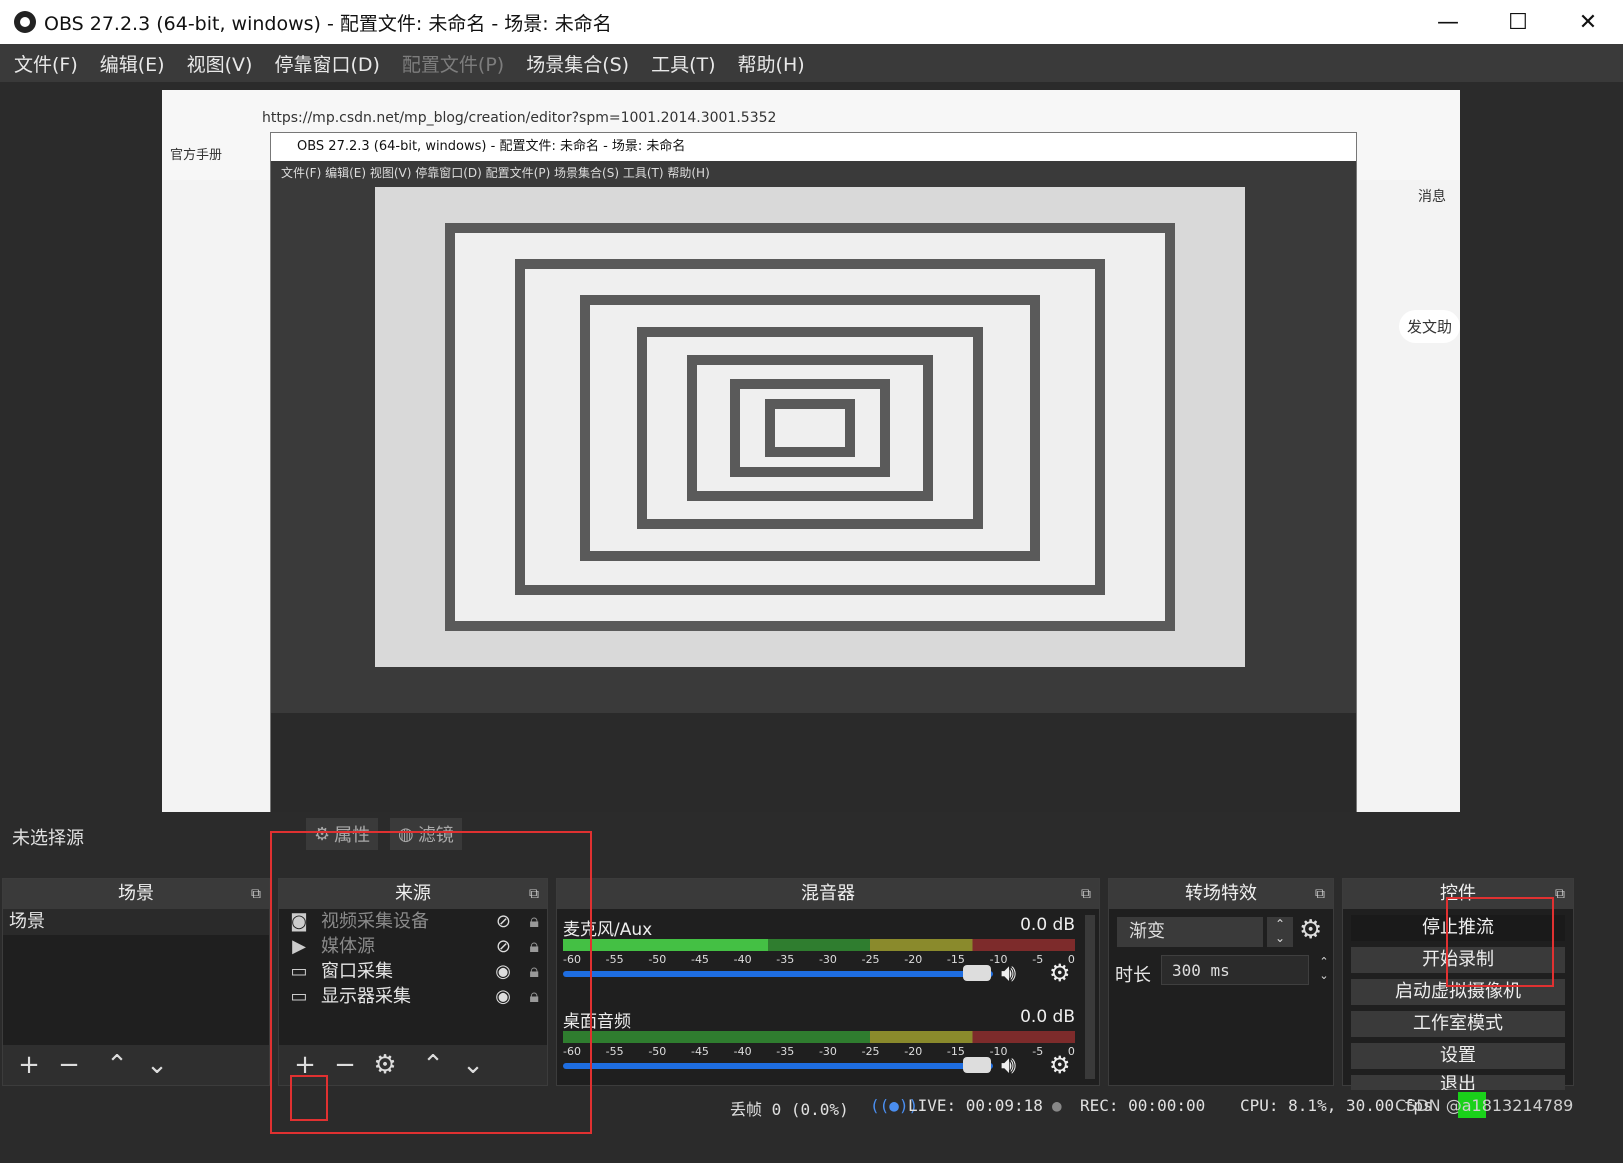  Describe the element at coordinates (811, 834) in the screenshot. I see `source-toolbar: 未选择源 ⚙ 属性 ◍ 滤镜` at that location.